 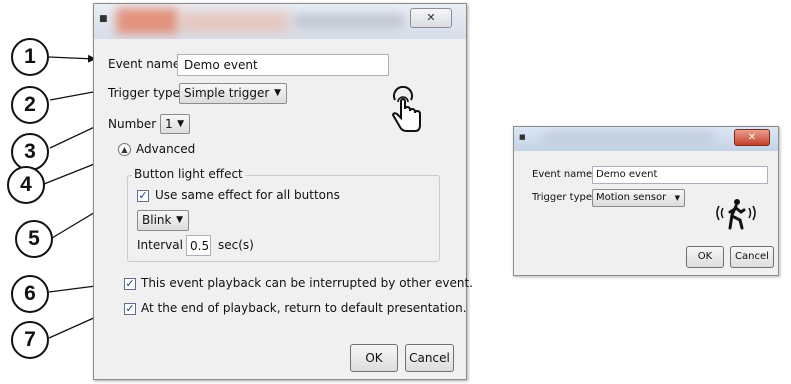 I want to click on number-value: 1, so click(x=169, y=124).